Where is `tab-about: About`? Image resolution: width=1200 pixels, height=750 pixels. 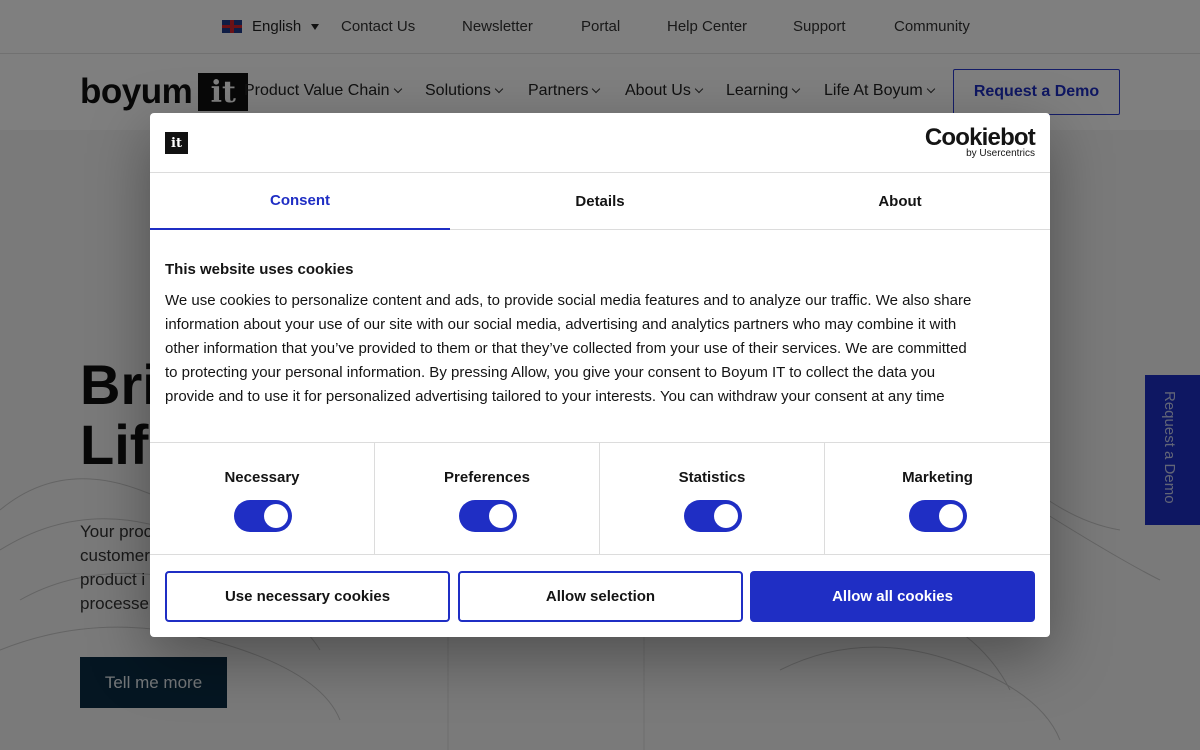 tab-about: About is located at coordinates (900, 201).